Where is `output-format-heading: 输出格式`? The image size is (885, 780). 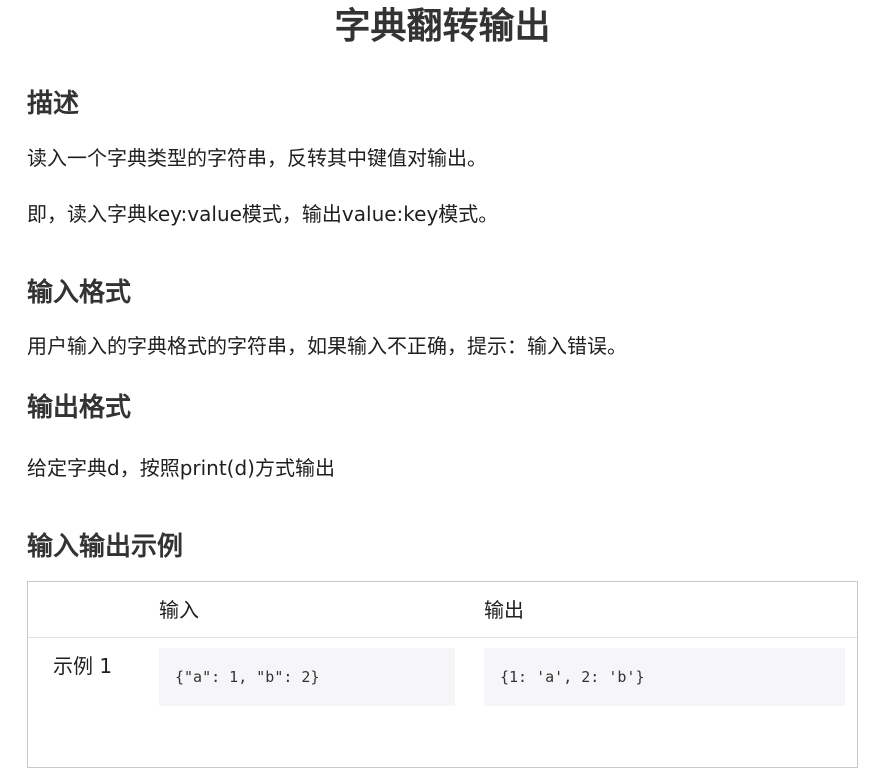
output-format-heading: 输出格式 is located at coordinates (79, 408).